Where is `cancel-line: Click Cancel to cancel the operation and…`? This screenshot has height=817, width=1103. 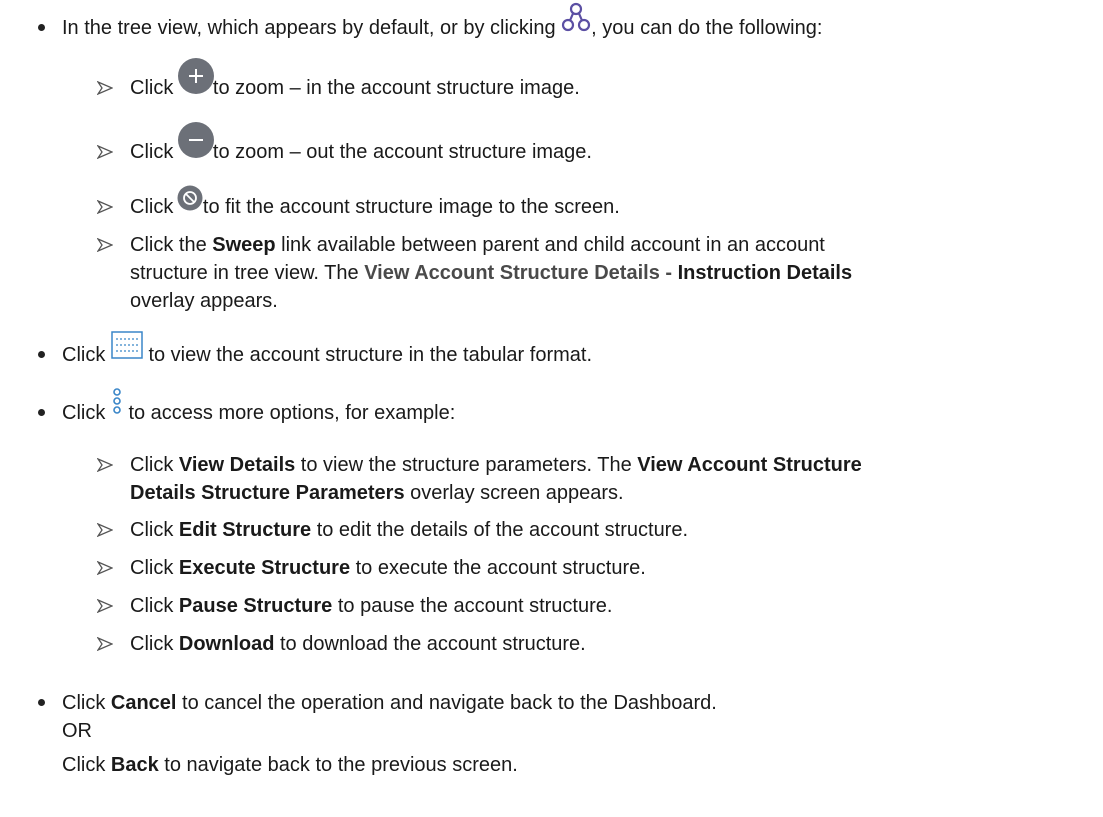 cancel-line: Click Cancel to cancel the operation and… is located at coordinates (389, 703).